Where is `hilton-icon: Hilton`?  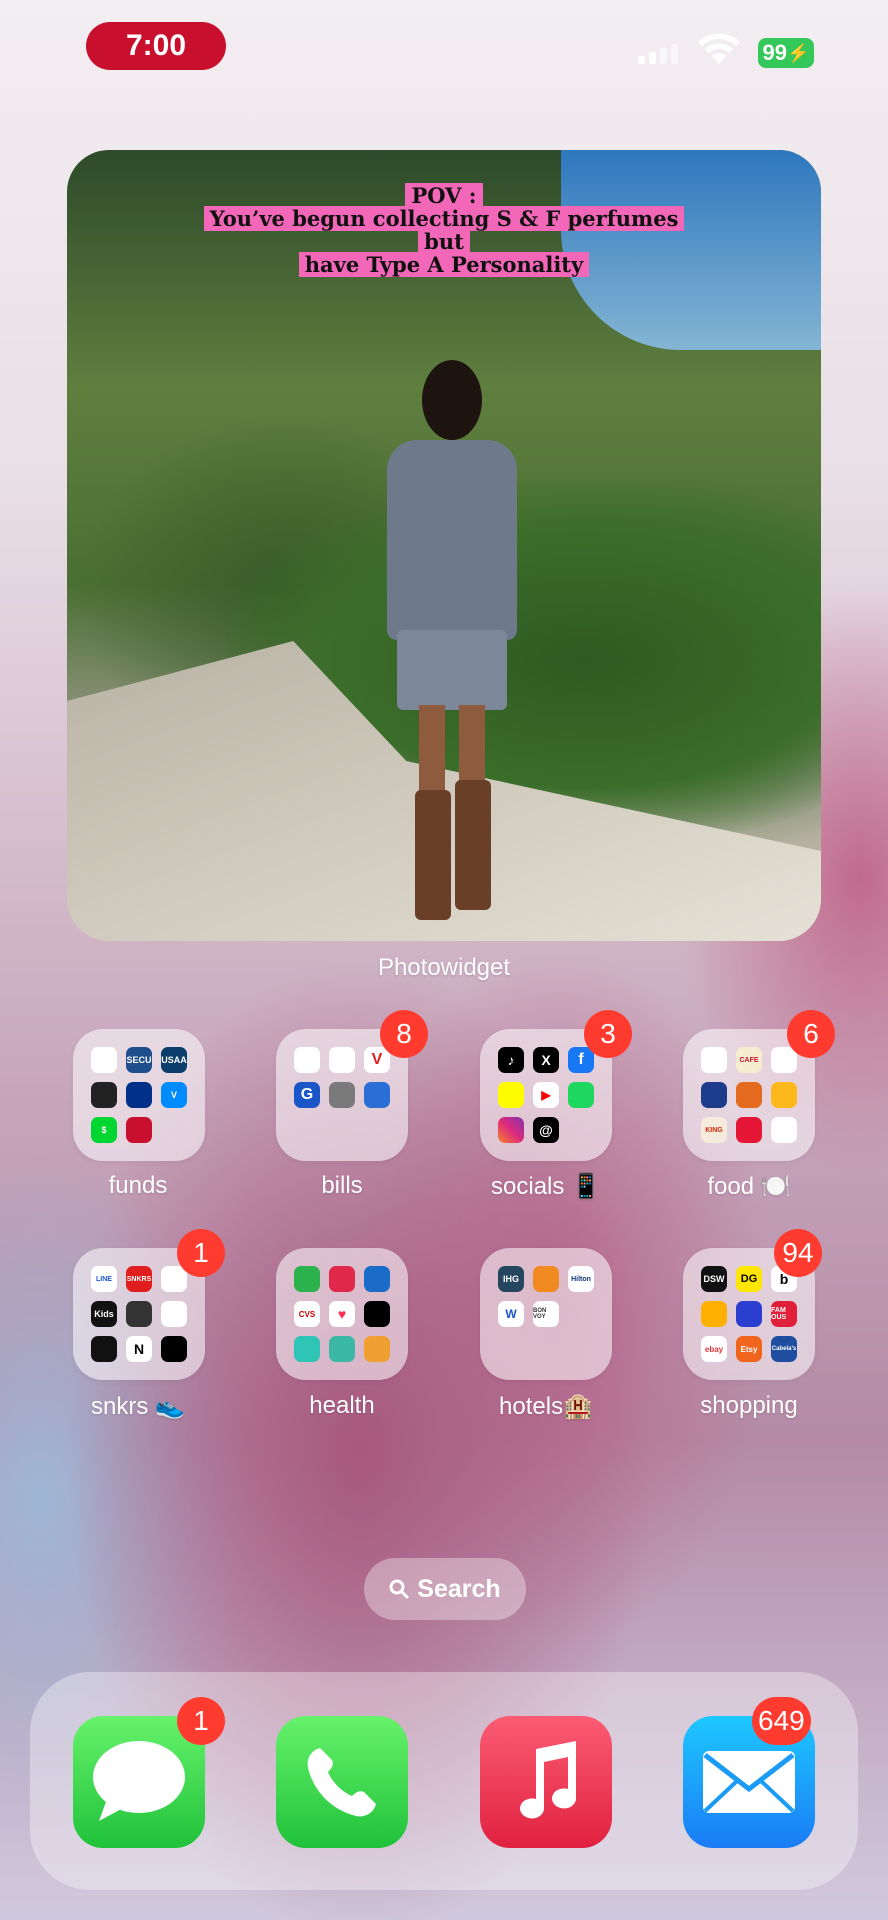 hilton-icon: Hilton is located at coordinates (581, 1279).